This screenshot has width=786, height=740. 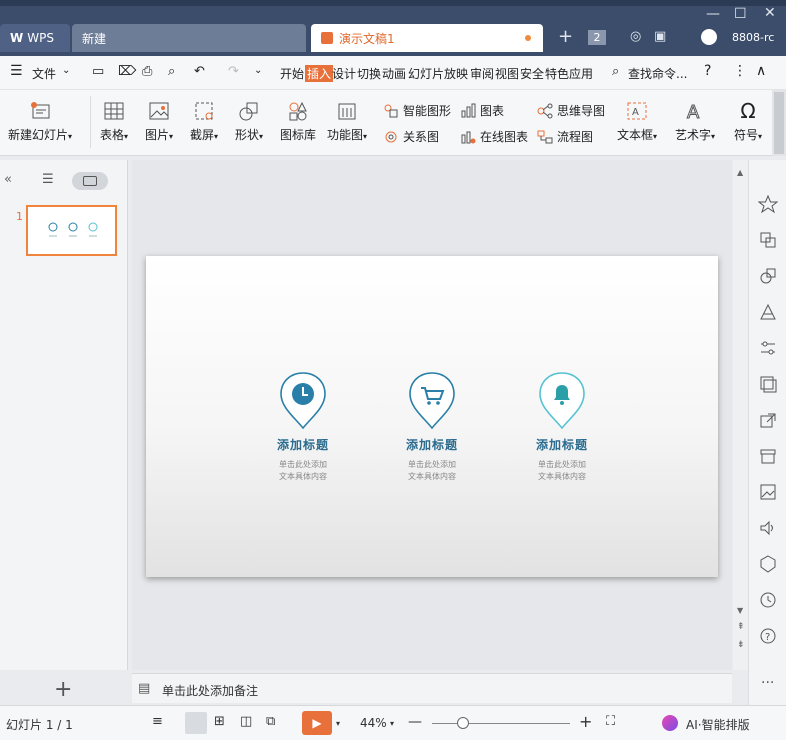 I want to click on menu-start: 开始, so click(x=292, y=73).